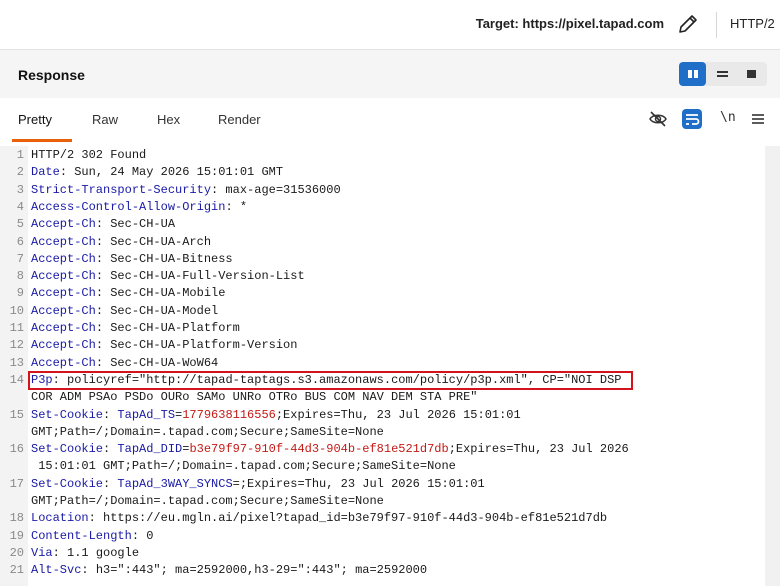  I want to click on line-number: 1, so click(20, 155).